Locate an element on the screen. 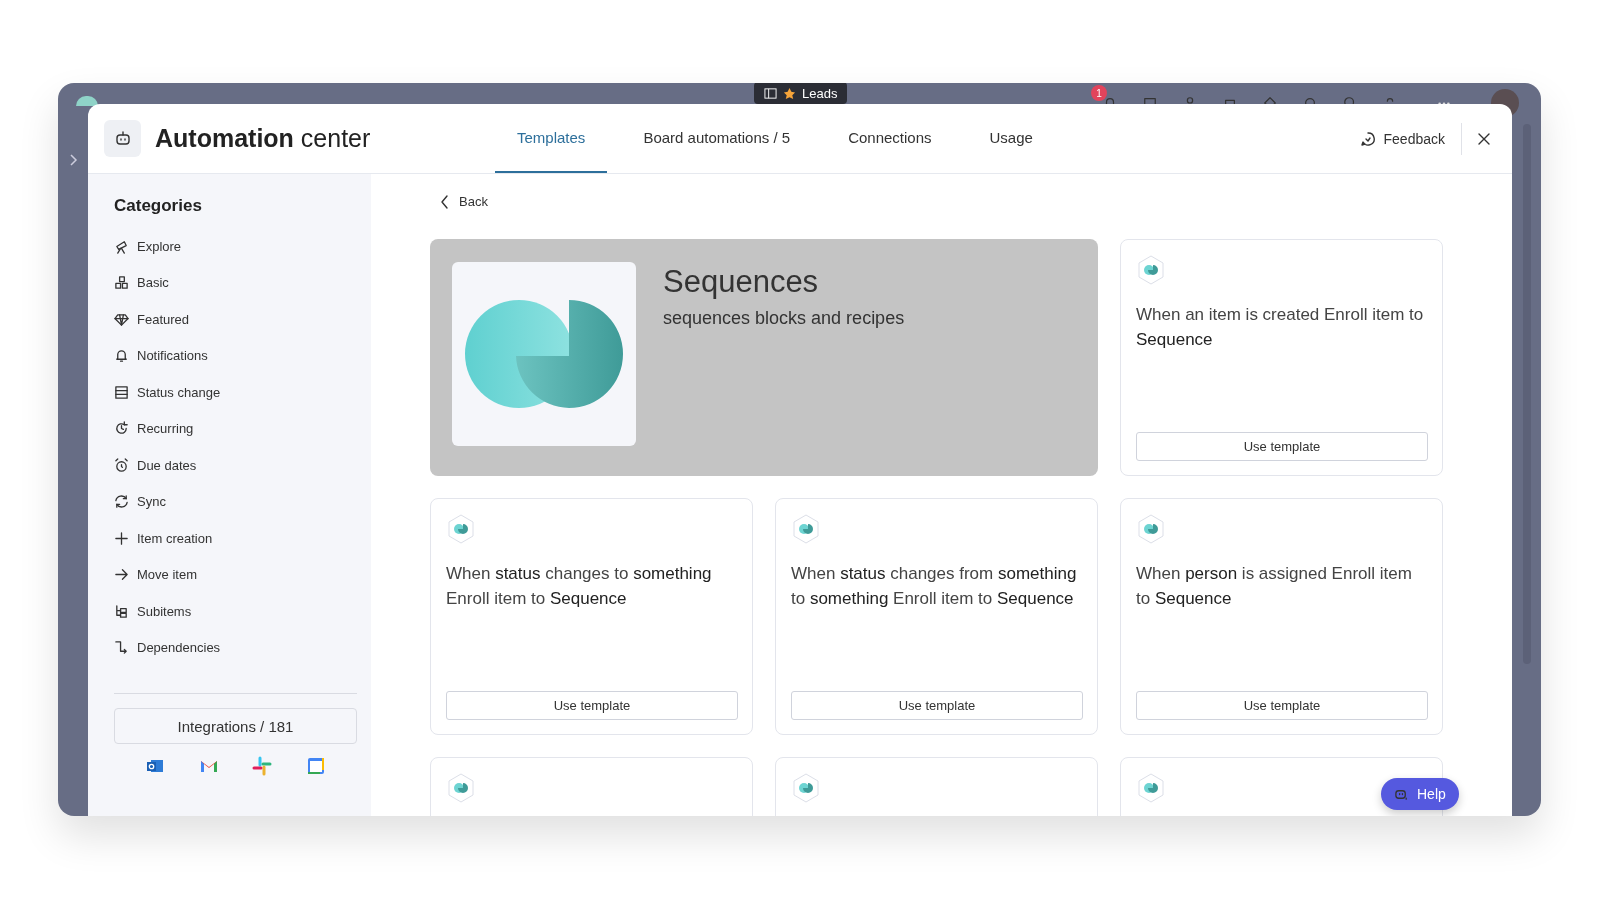  template-description: When status changes from something to something Enroll item to Sequence is located at coordinates (934, 586).